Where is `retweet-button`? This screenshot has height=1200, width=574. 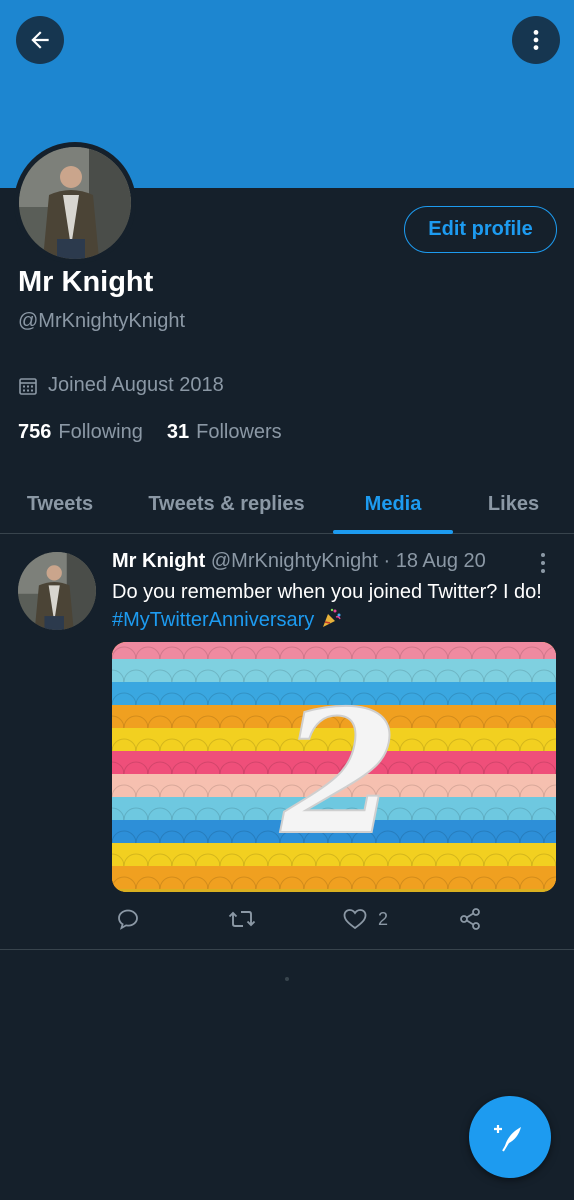 retweet-button is located at coordinates (242, 919).